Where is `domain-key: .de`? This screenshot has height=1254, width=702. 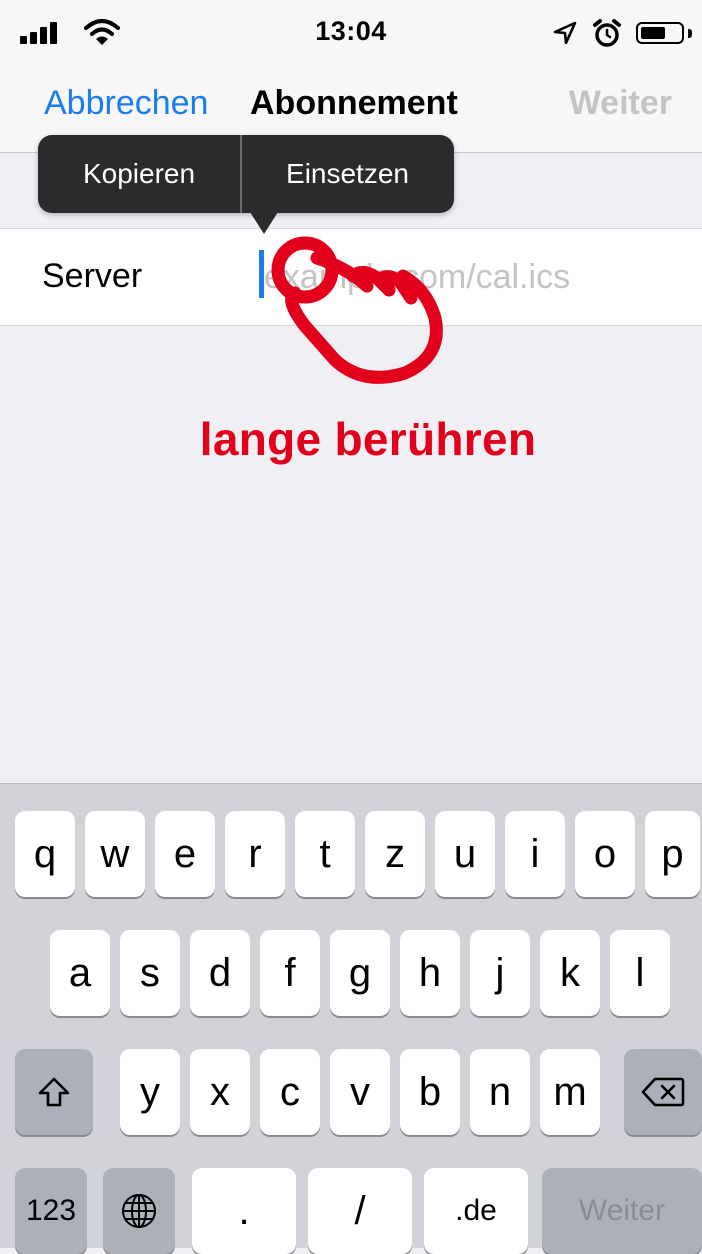
domain-key: .de is located at coordinates (476, 1211).